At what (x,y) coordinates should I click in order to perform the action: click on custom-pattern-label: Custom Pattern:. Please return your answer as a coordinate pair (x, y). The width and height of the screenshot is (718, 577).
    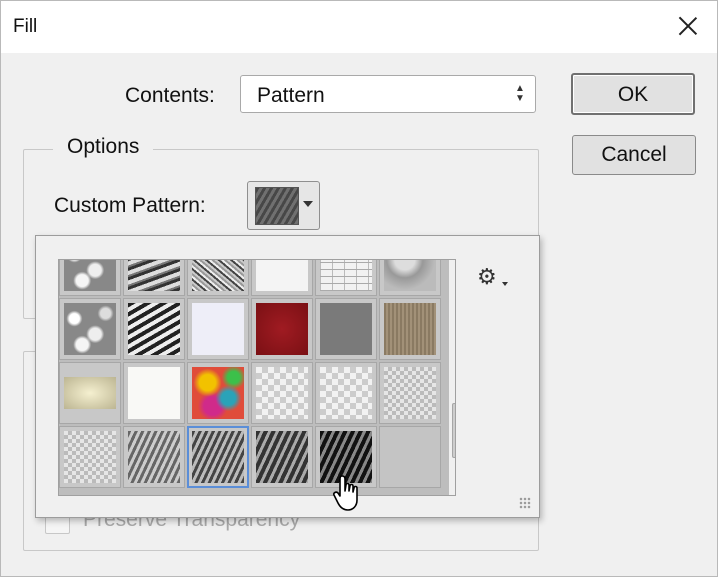
    Looking at the image, I should click on (130, 205).